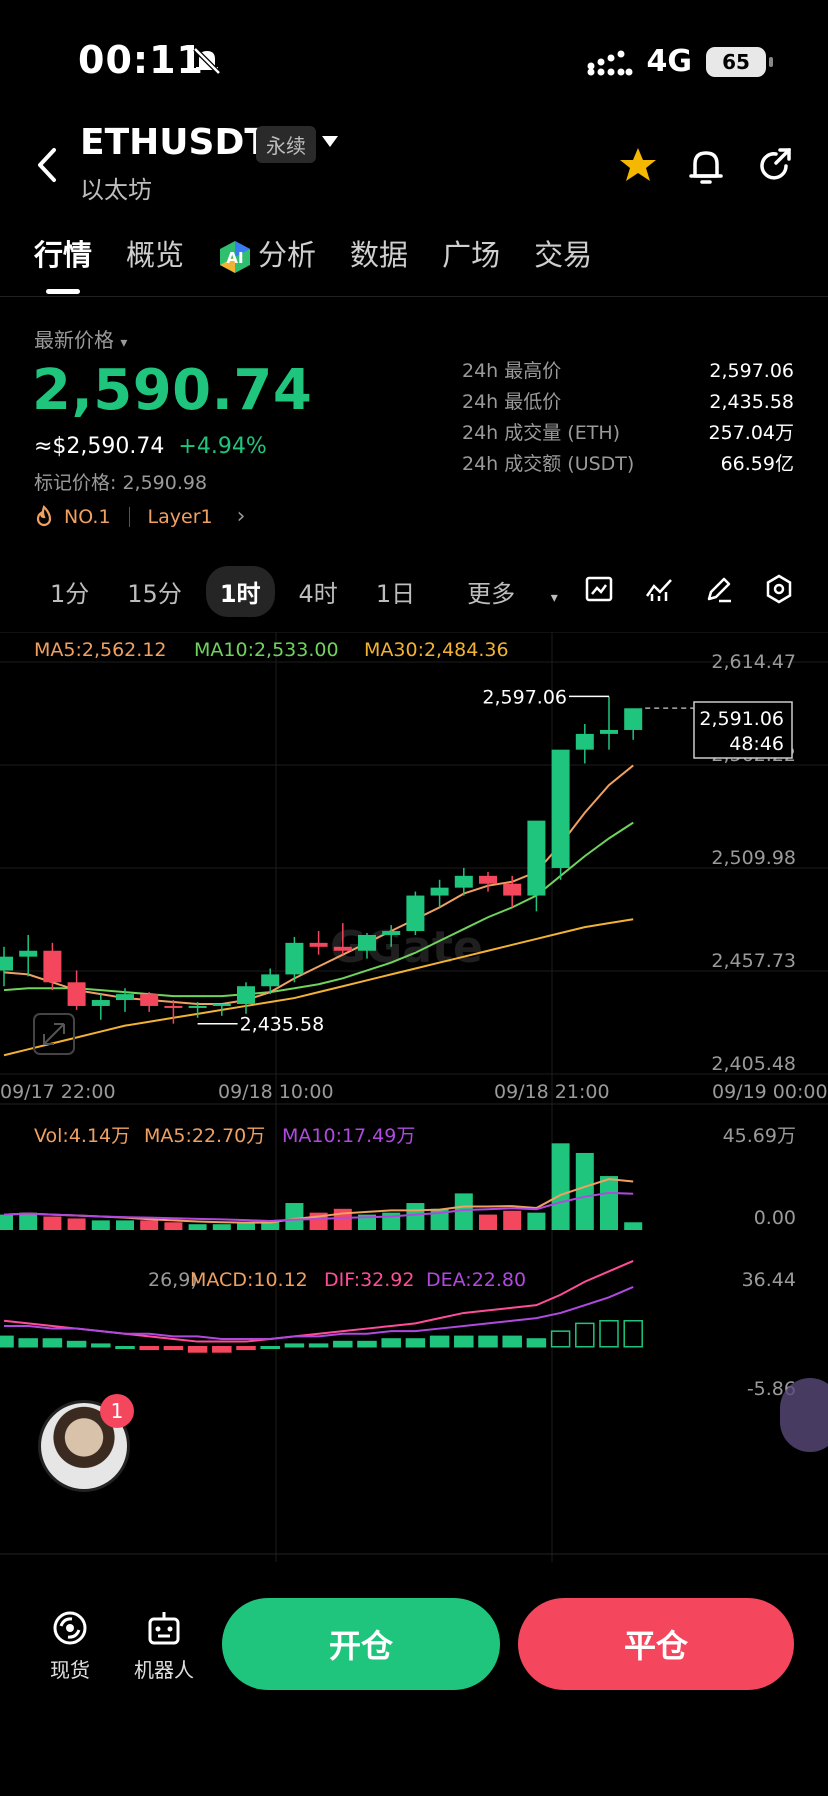 This screenshot has width=828, height=1796. I want to click on share-icon, so click(775, 165).